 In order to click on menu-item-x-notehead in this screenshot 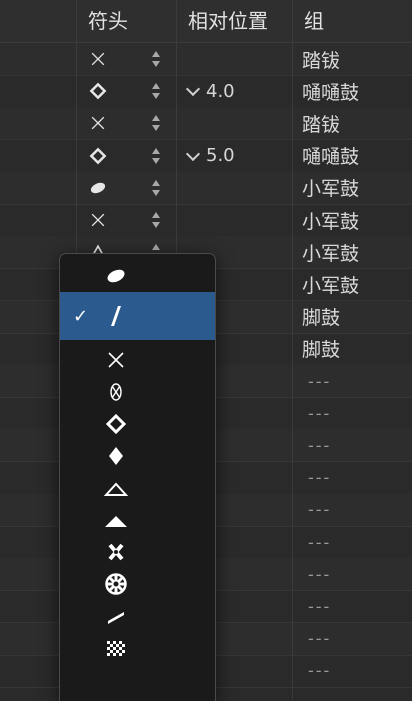, I will do `click(137, 360)`.